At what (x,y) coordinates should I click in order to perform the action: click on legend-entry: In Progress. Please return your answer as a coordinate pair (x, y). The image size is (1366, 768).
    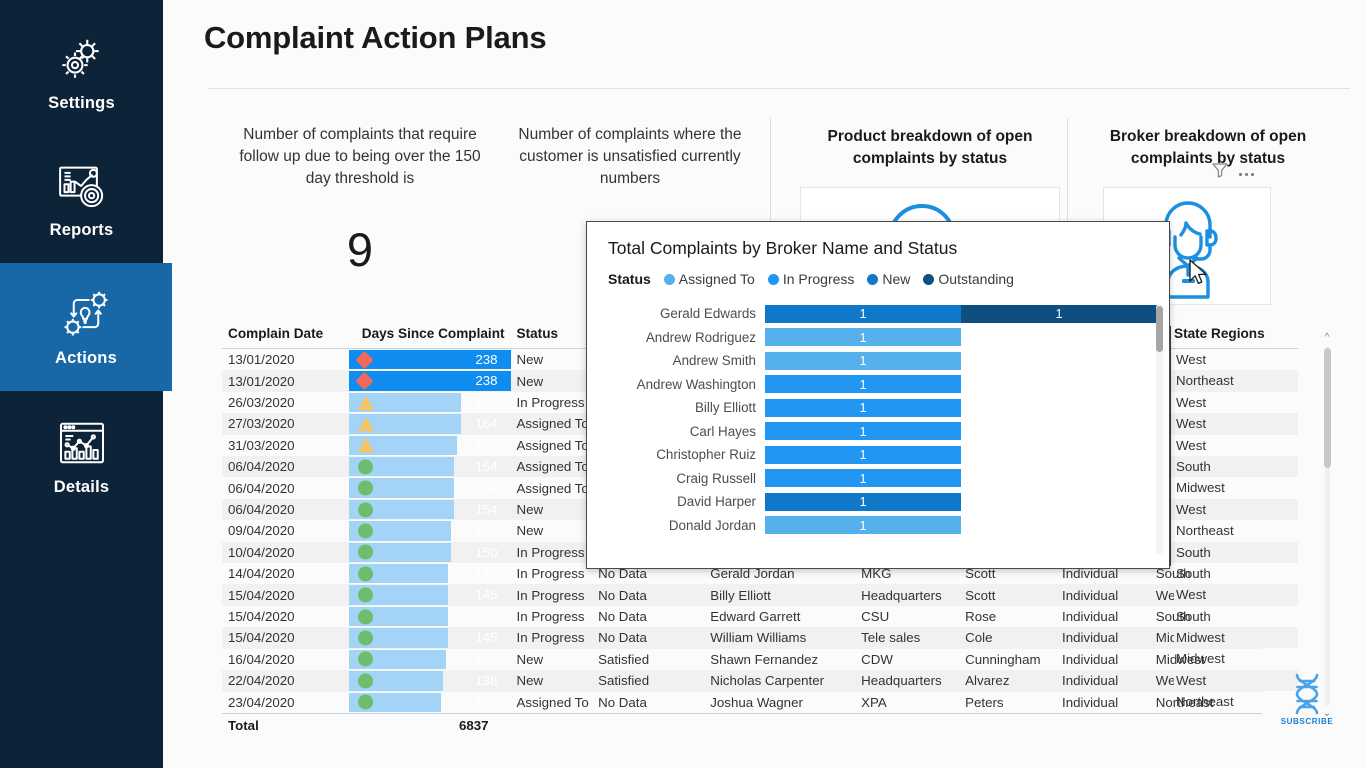
    Looking at the image, I should click on (811, 279).